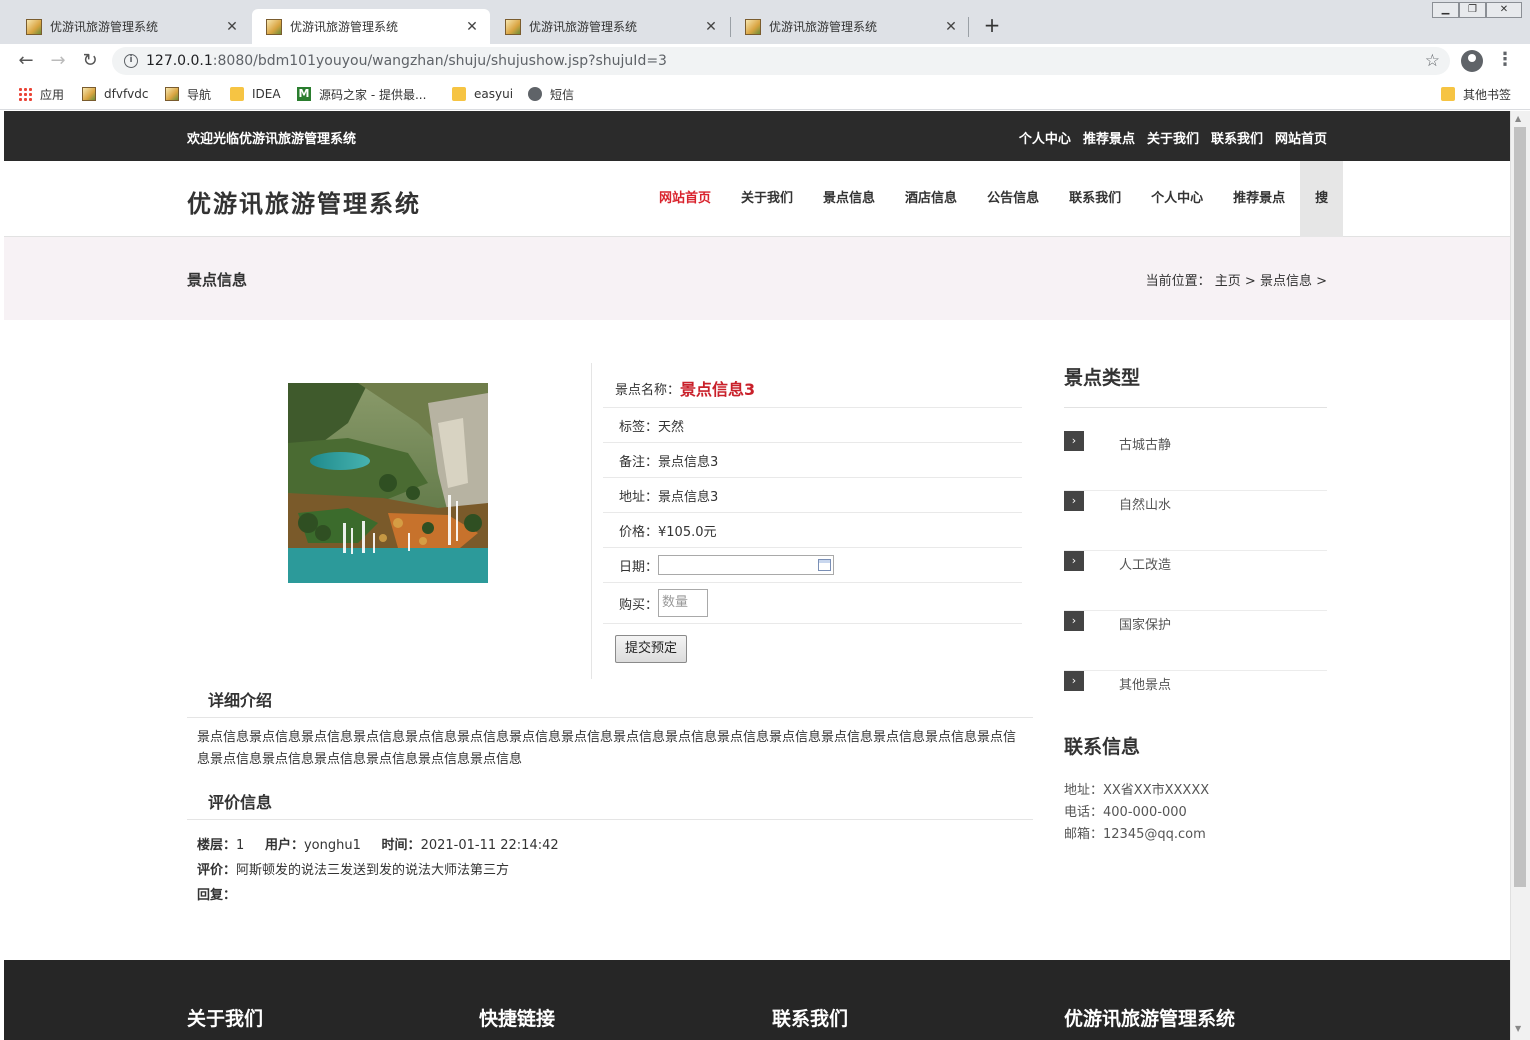 The image size is (1530, 1040). What do you see at coordinates (639, 567) in the screenshot?
I see `date-label: 日期：` at bounding box center [639, 567].